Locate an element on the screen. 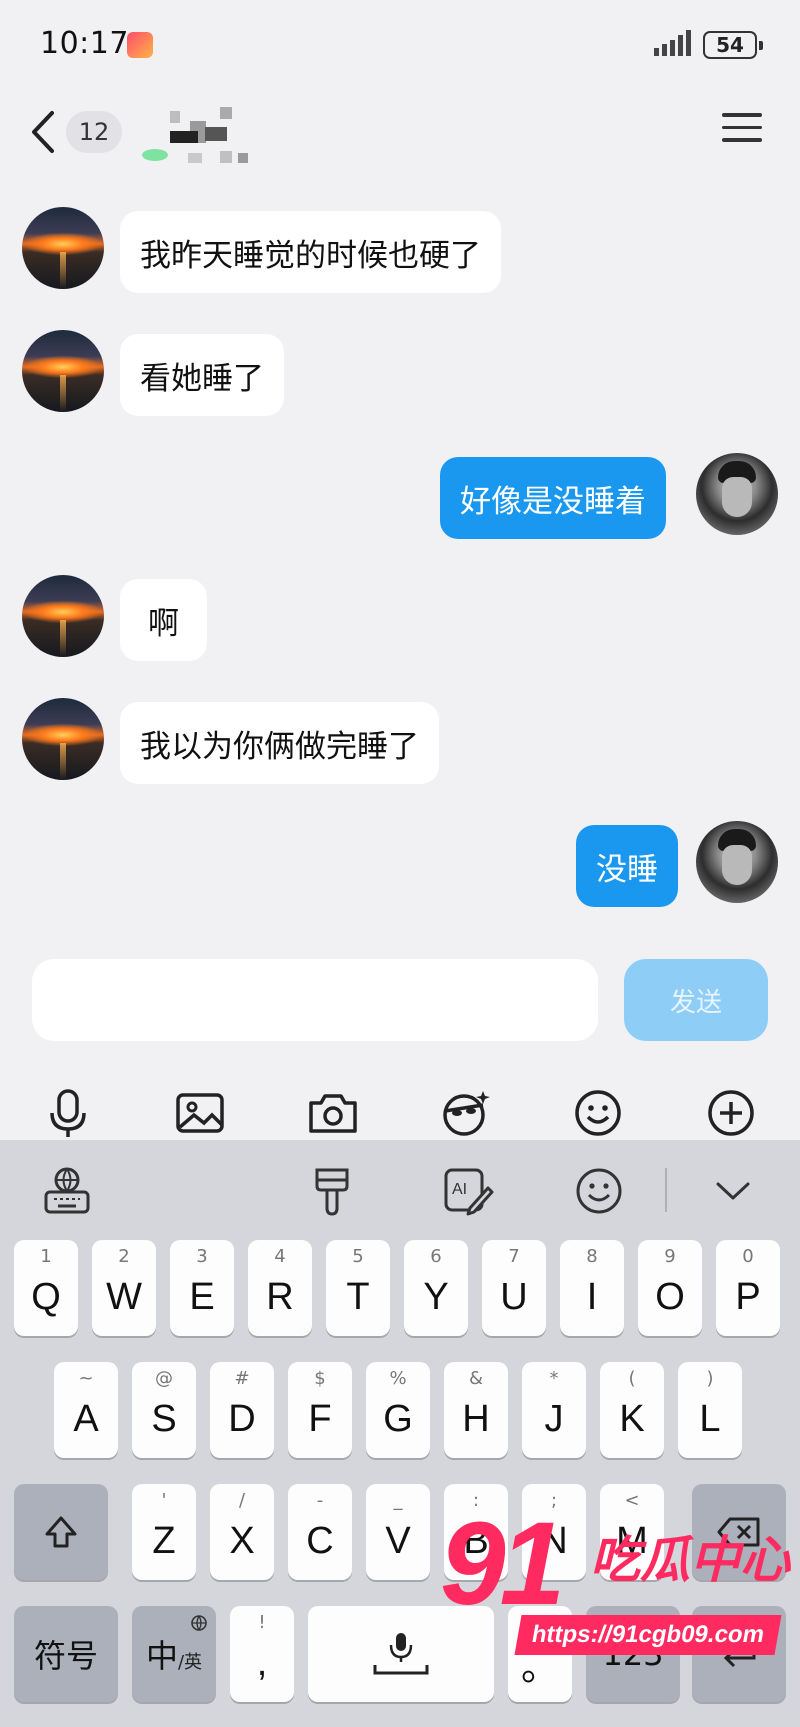 This screenshot has width=800, height=1727. message-bubble-incoming: 我昨天睡觉的时候也硬了 is located at coordinates (310, 252).